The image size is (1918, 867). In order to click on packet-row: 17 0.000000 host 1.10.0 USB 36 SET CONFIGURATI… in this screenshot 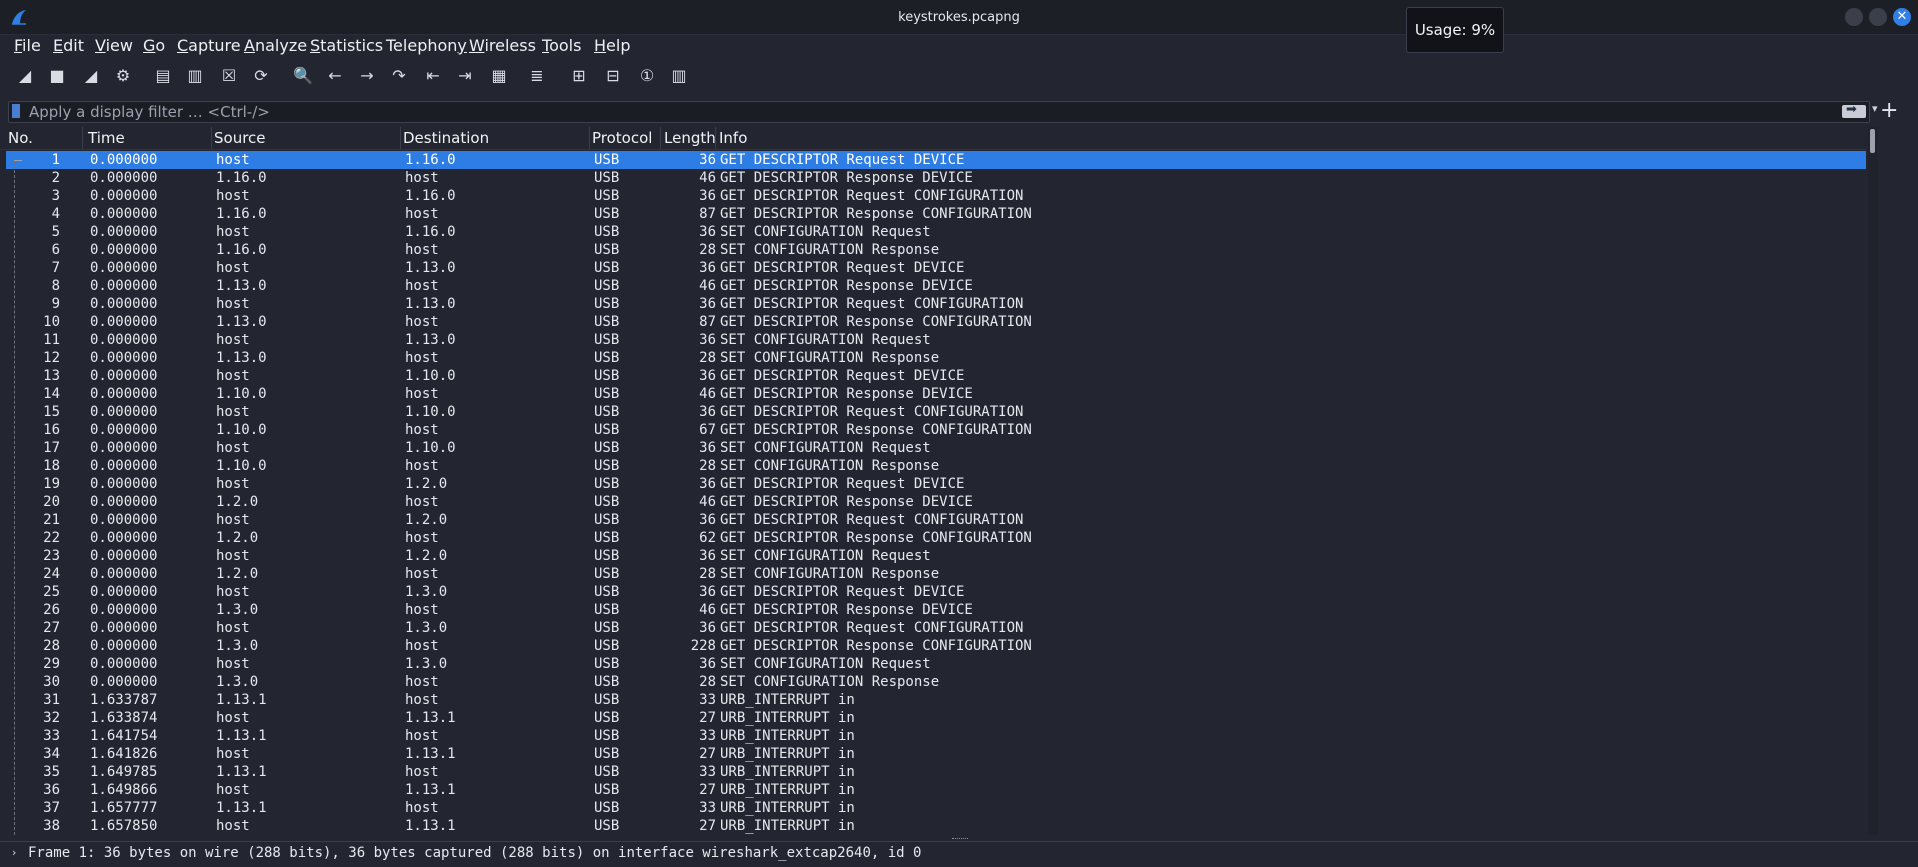, I will do `click(936, 448)`.